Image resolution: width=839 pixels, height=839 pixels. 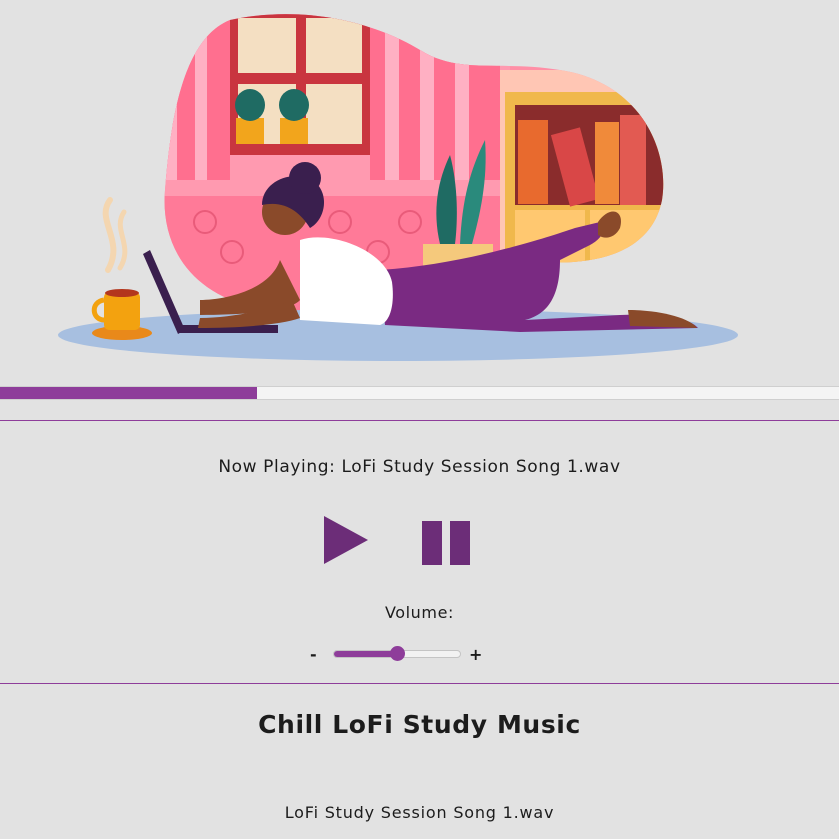 What do you see at coordinates (419, 393) in the screenshot?
I see `song-progress-bar` at bounding box center [419, 393].